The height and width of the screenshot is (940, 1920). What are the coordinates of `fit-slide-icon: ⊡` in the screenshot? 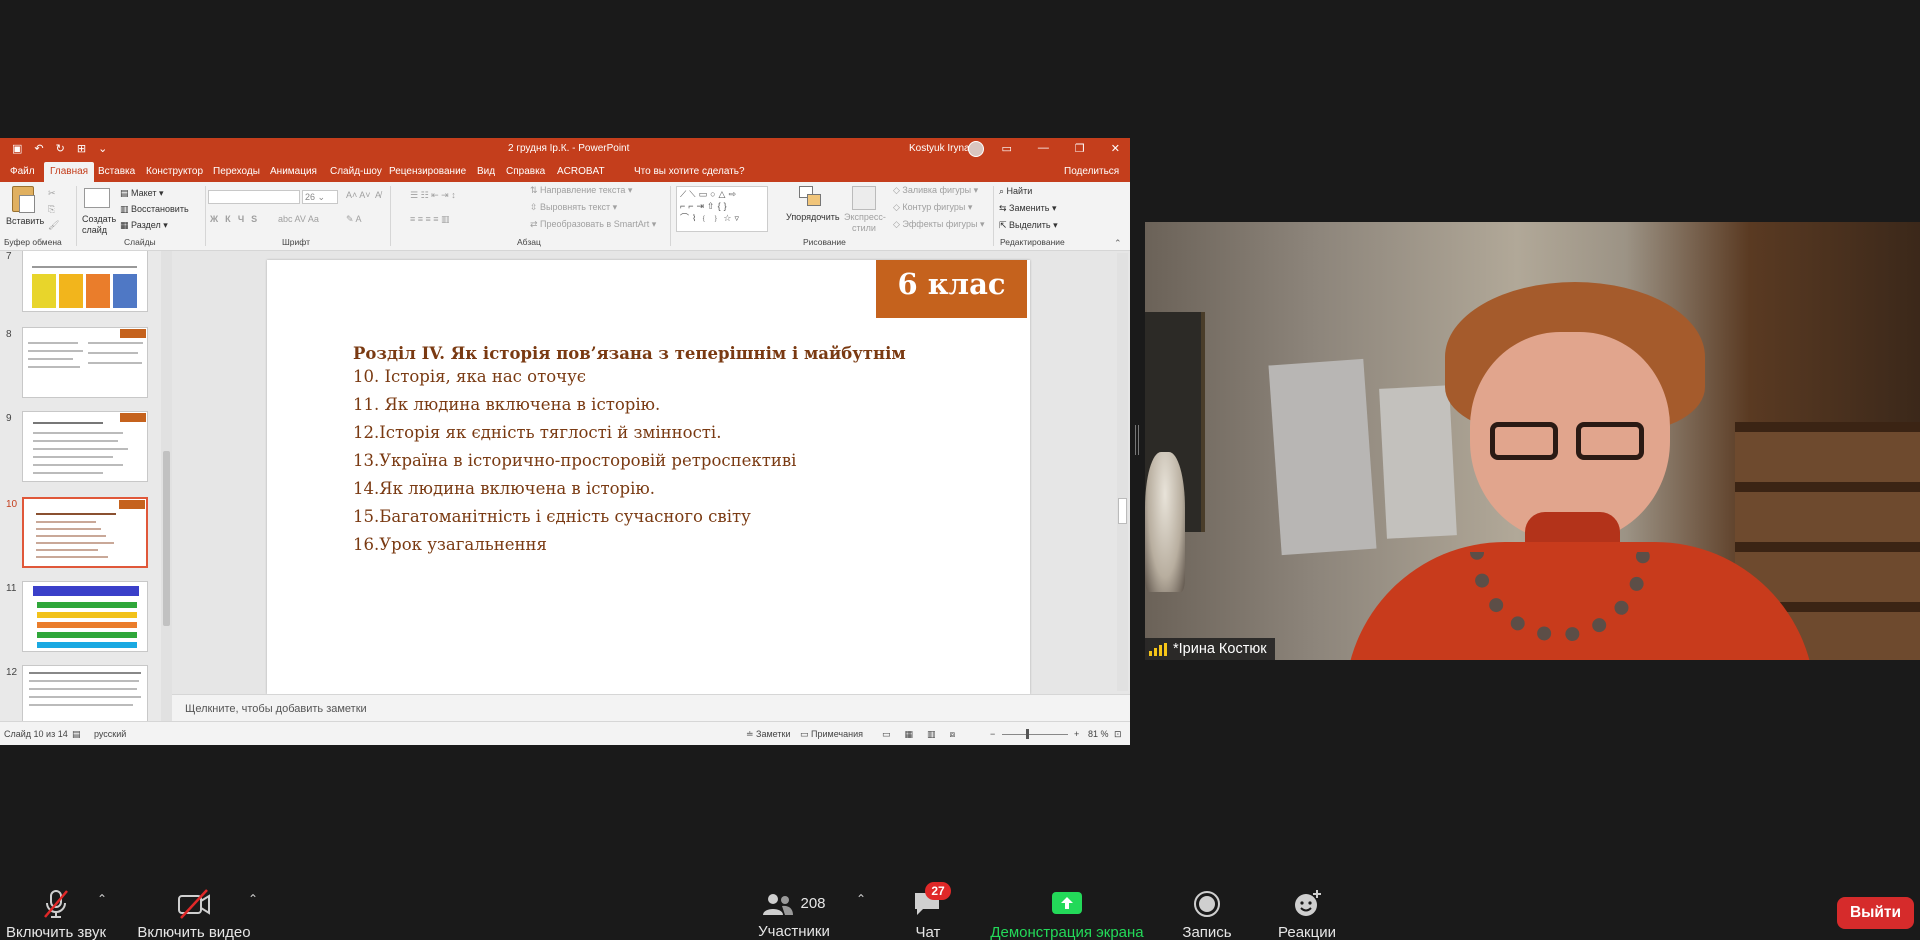 It's located at (1118, 734).